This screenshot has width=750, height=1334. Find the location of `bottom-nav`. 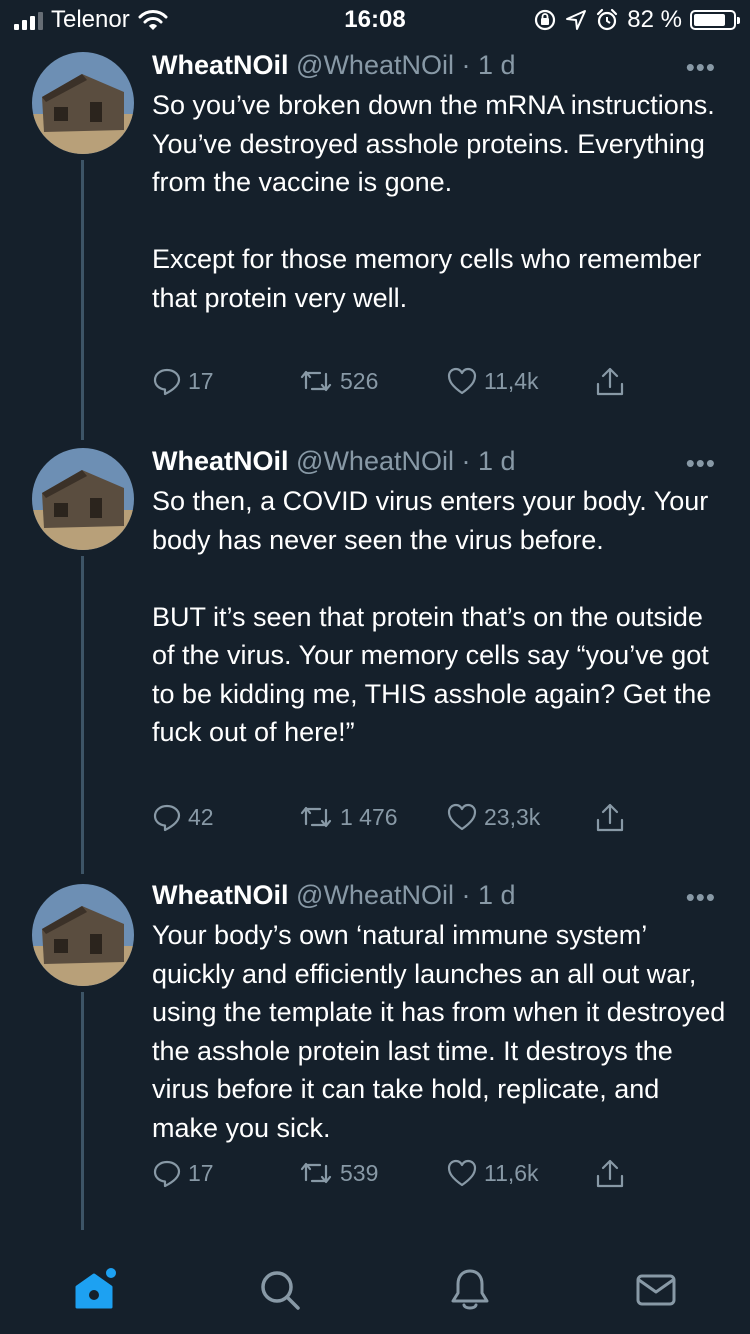

bottom-nav is located at coordinates (375, 1287).